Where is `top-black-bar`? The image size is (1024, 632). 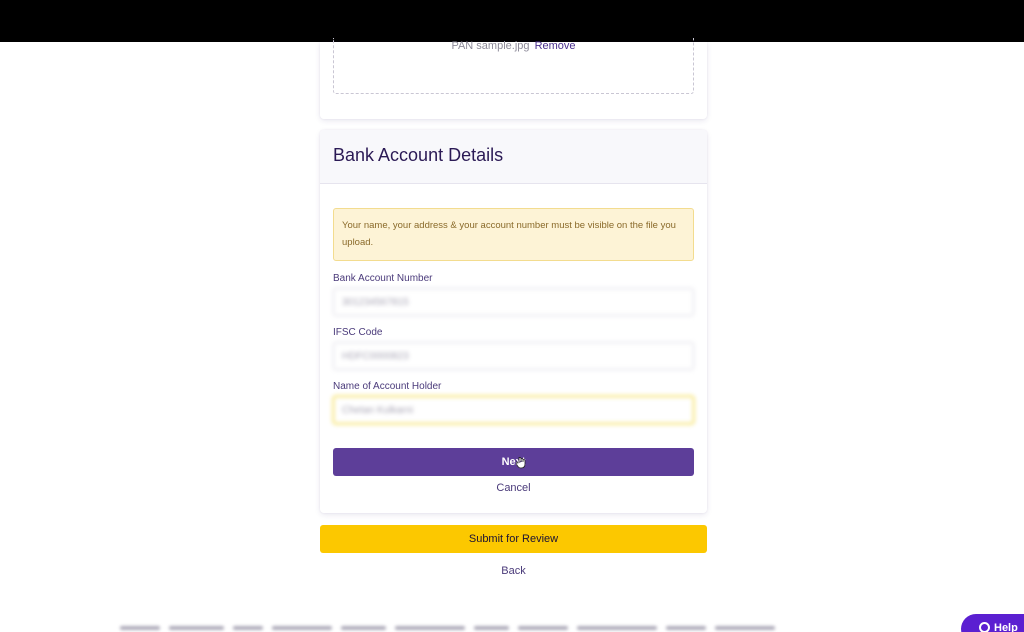 top-black-bar is located at coordinates (512, 21).